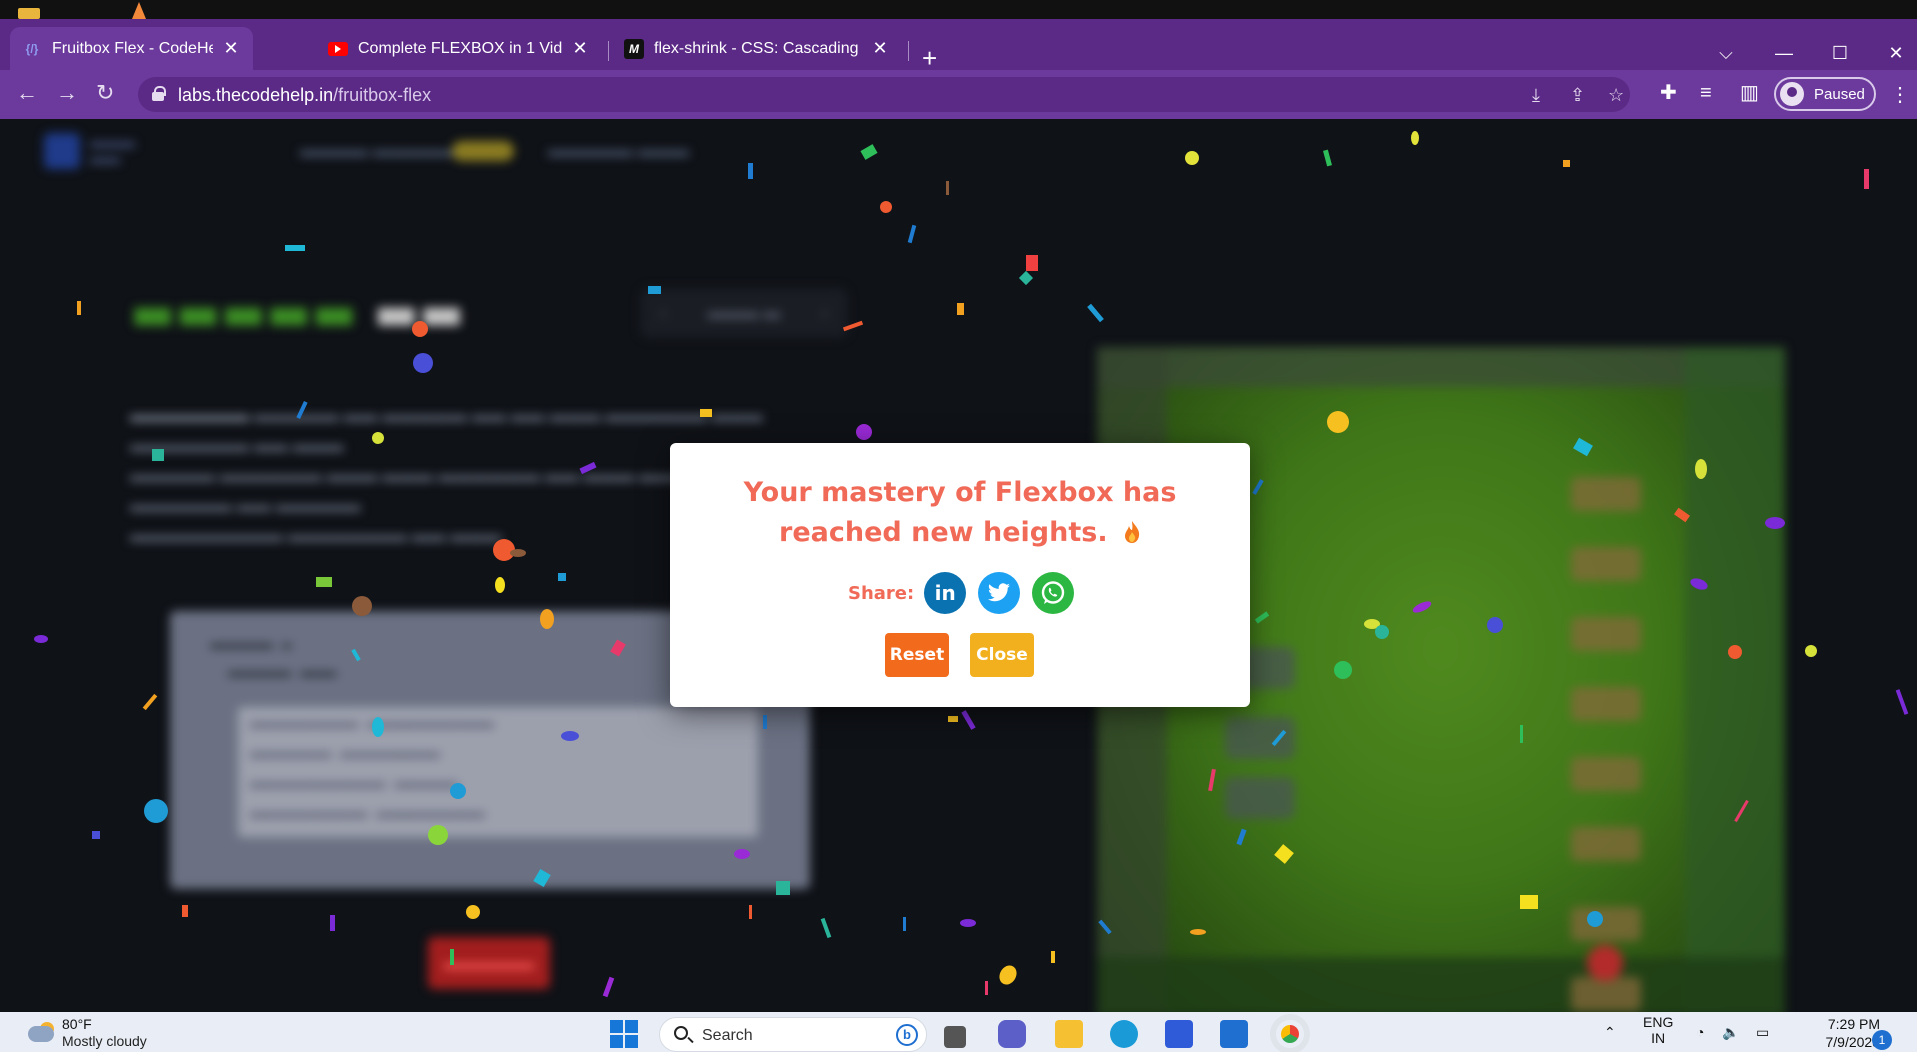 The width and height of the screenshot is (1917, 1052). What do you see at coordinates (955, 1037) in the screenshot?
I see `task-view-icon` at bounding box center [955, 1037].